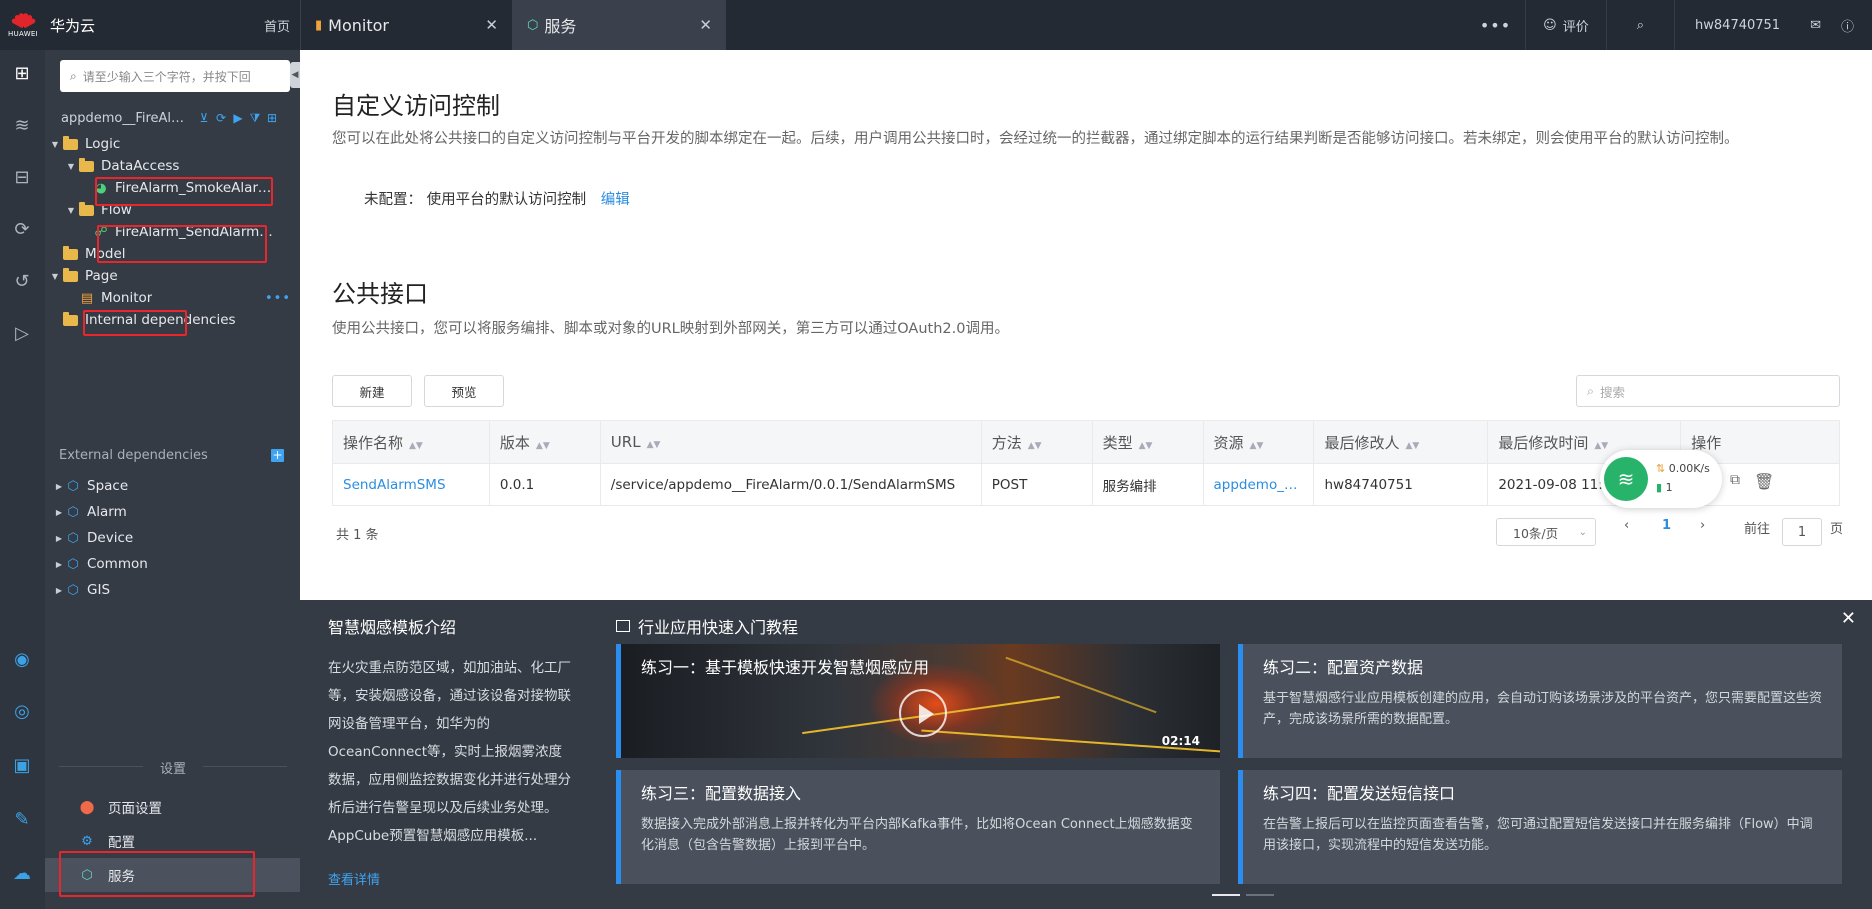 The height and width of the screenshot is (909, 1872). What do you see at coordinates (172, 166) in the screenshot?
I see `tree-node-dataaccess: ▼ DataAccess` at bounding box center [172, 166].